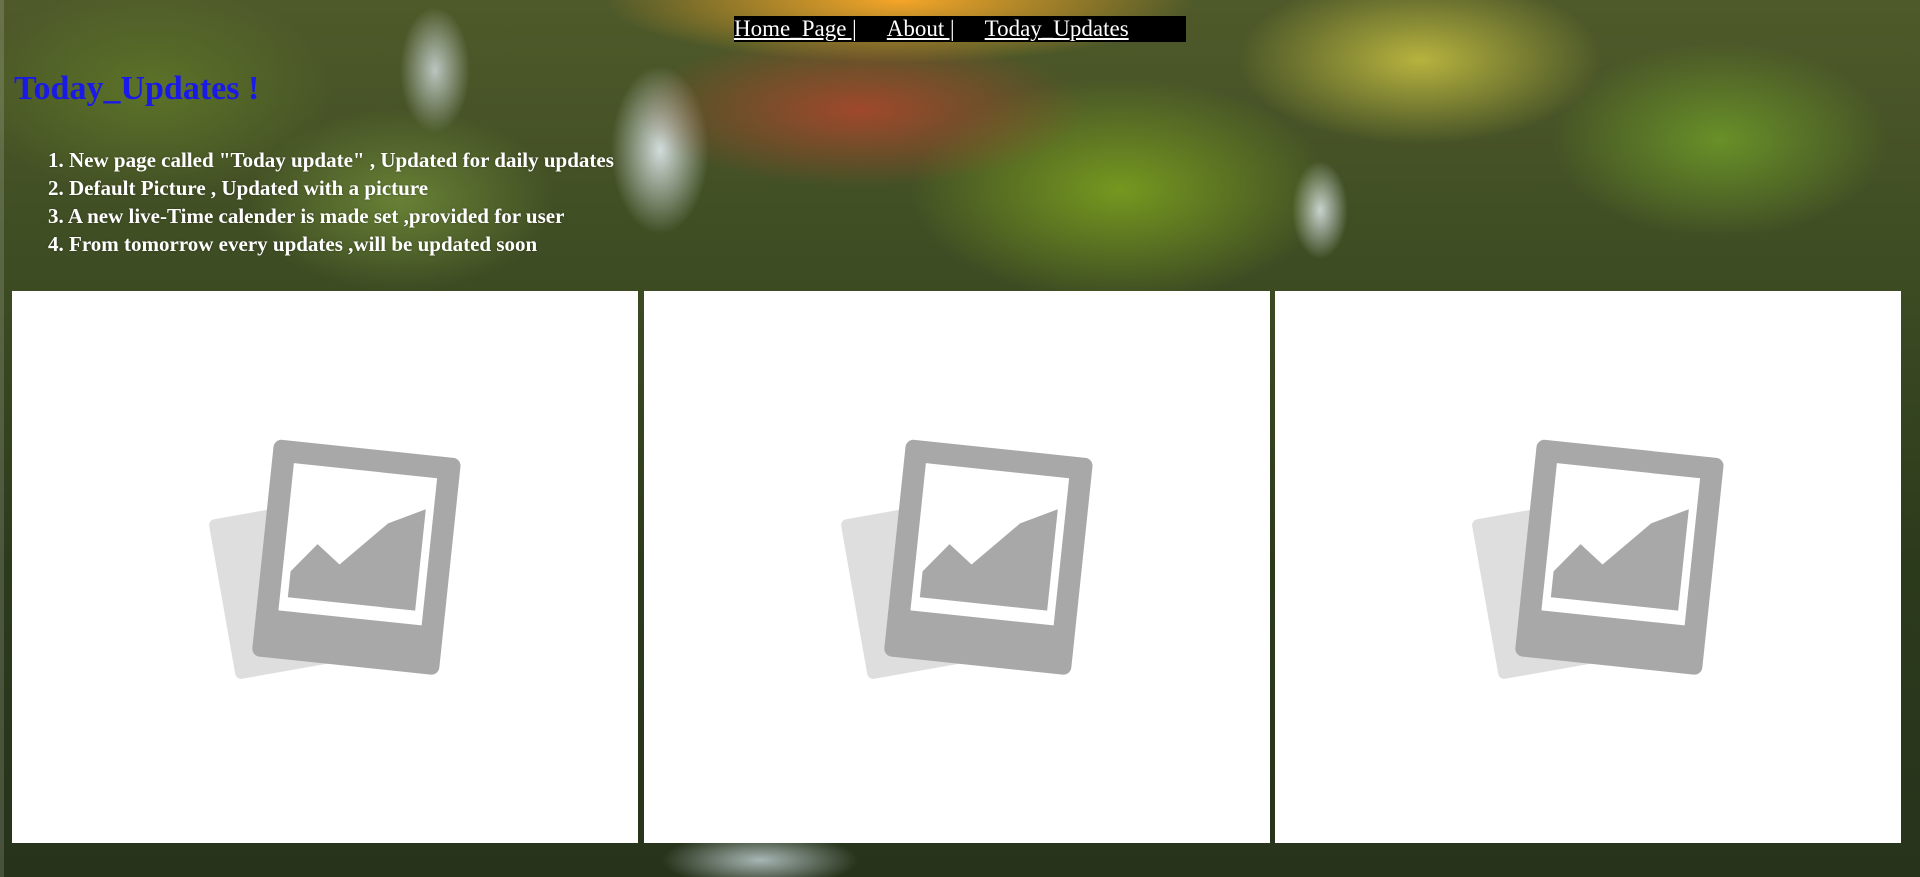 The width and height of the screenshot is (1920, 877). What do you see at coordinates (795, 29) in the screenshot?
I see `nav-link-home-page: Home_Page |` at bounding box center [795, 29].